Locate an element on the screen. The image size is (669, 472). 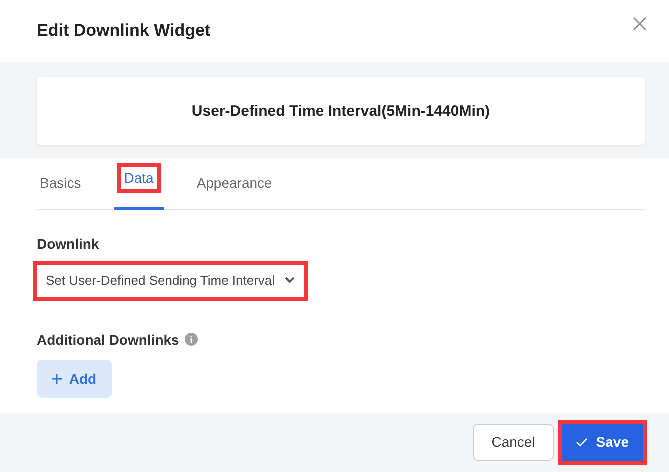
info-icon is located at coordinates (191, 339).